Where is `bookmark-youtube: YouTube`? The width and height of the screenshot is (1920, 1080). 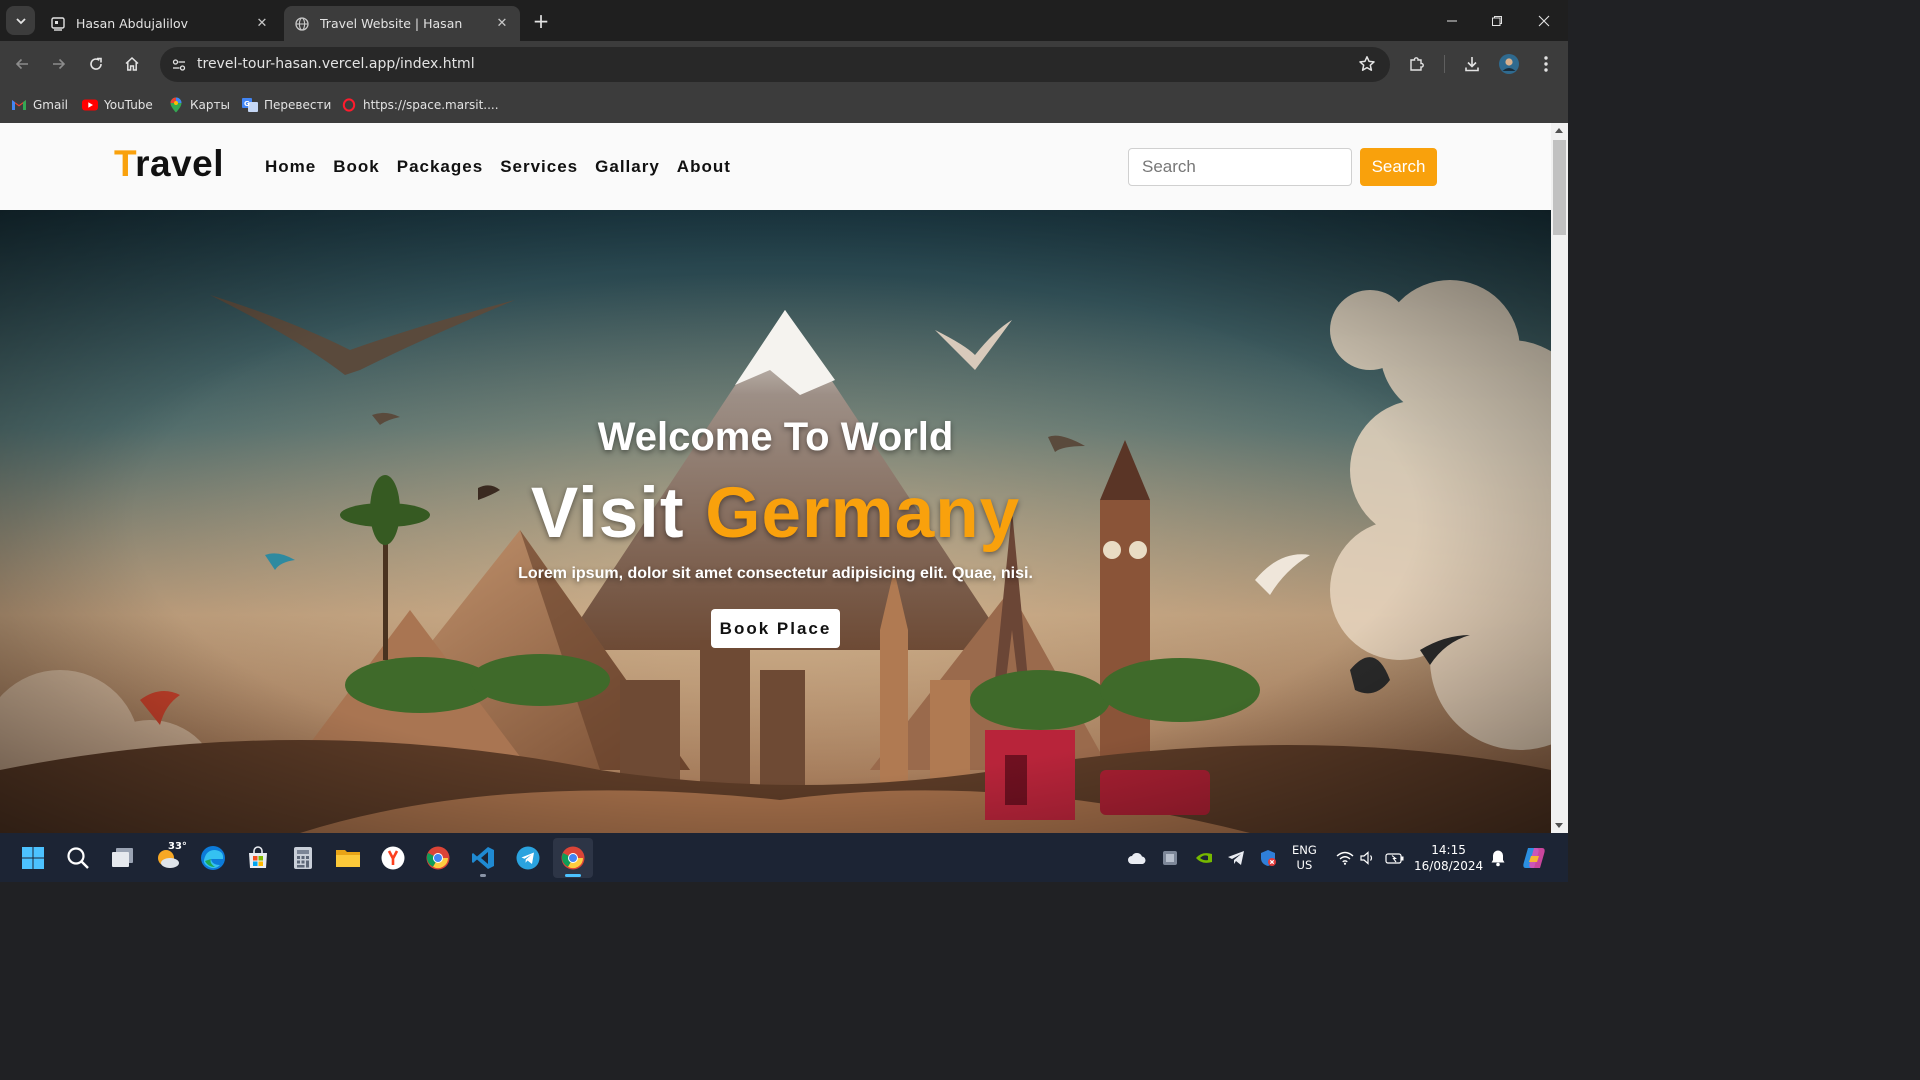 bookmark-youtube: YouTube is located at coordinates (117, 105).